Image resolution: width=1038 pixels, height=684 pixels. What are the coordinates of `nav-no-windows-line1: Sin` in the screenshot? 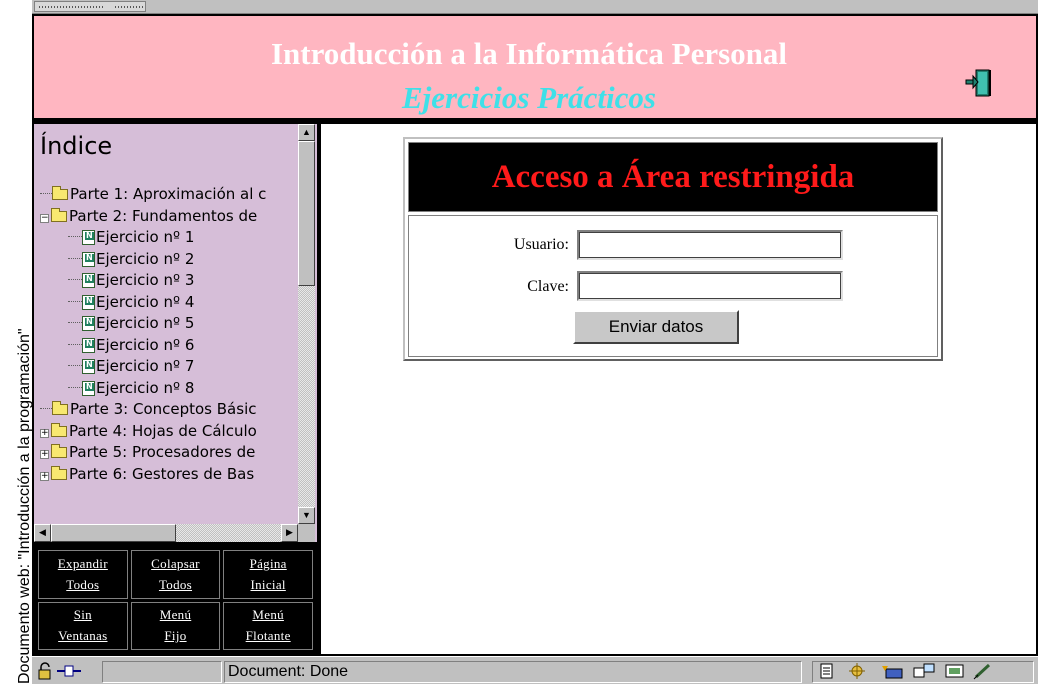 It's located at (83, 615).